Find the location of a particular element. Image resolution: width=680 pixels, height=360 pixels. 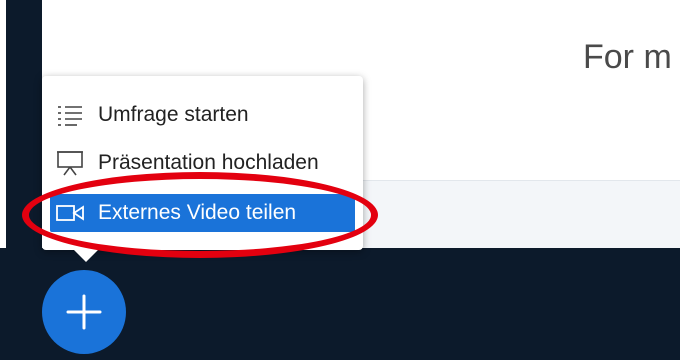

actions-button is located at coordinates (84, 312).